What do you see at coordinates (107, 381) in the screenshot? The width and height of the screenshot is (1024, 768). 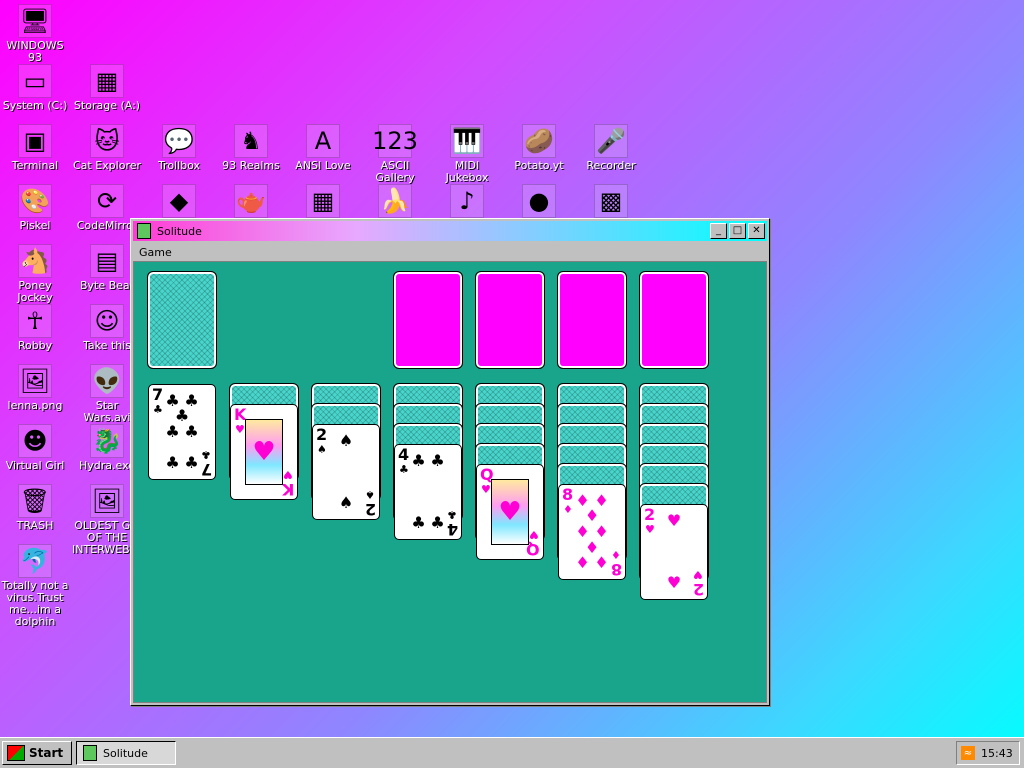 I see `yoda-icon: 👽` at bounding box center [107, 381].